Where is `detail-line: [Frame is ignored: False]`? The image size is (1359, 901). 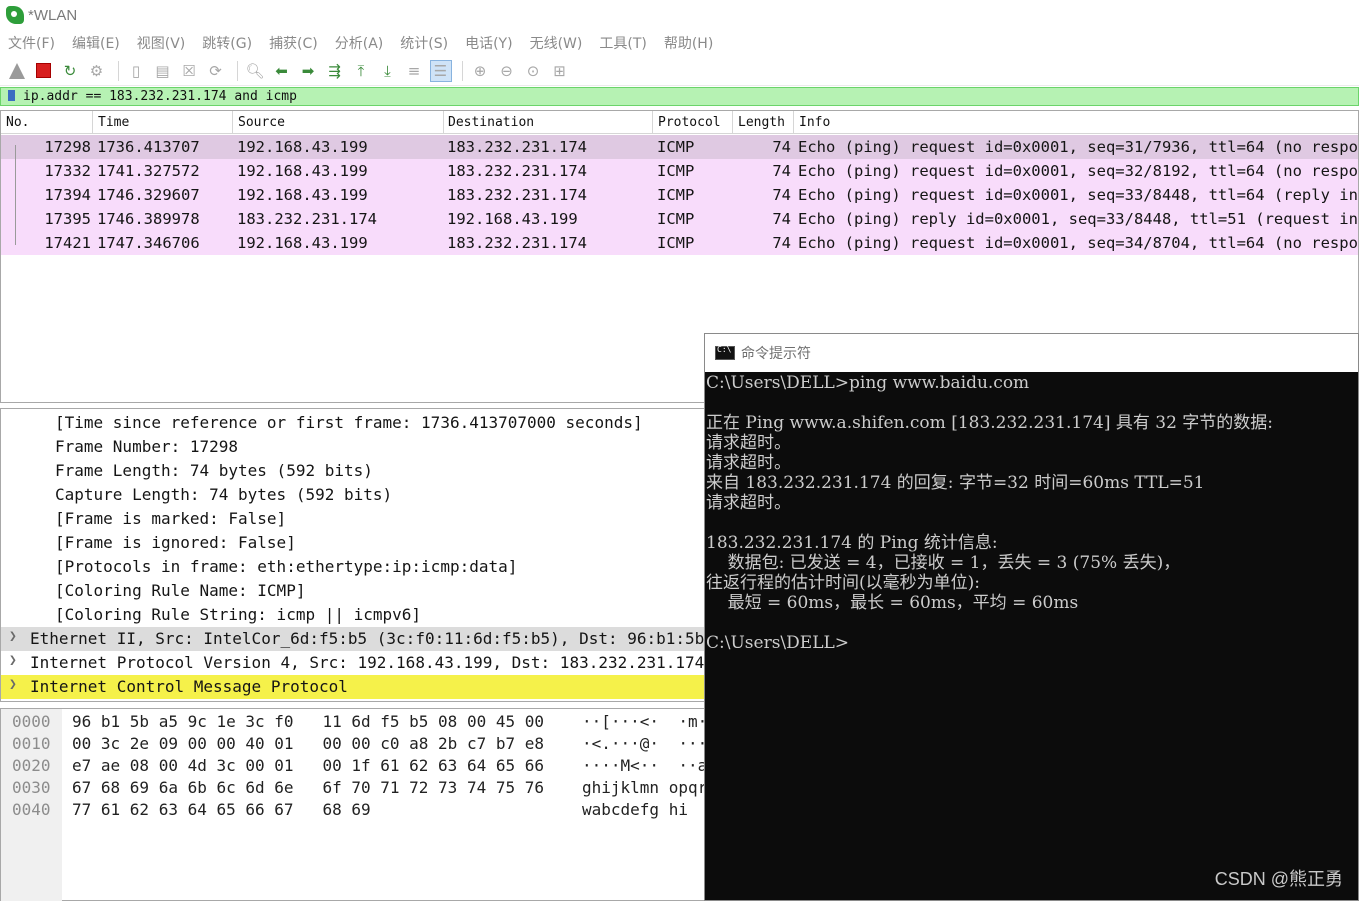 detail-line: [Frame is ignored: False] is located at coordinates (175, 542).